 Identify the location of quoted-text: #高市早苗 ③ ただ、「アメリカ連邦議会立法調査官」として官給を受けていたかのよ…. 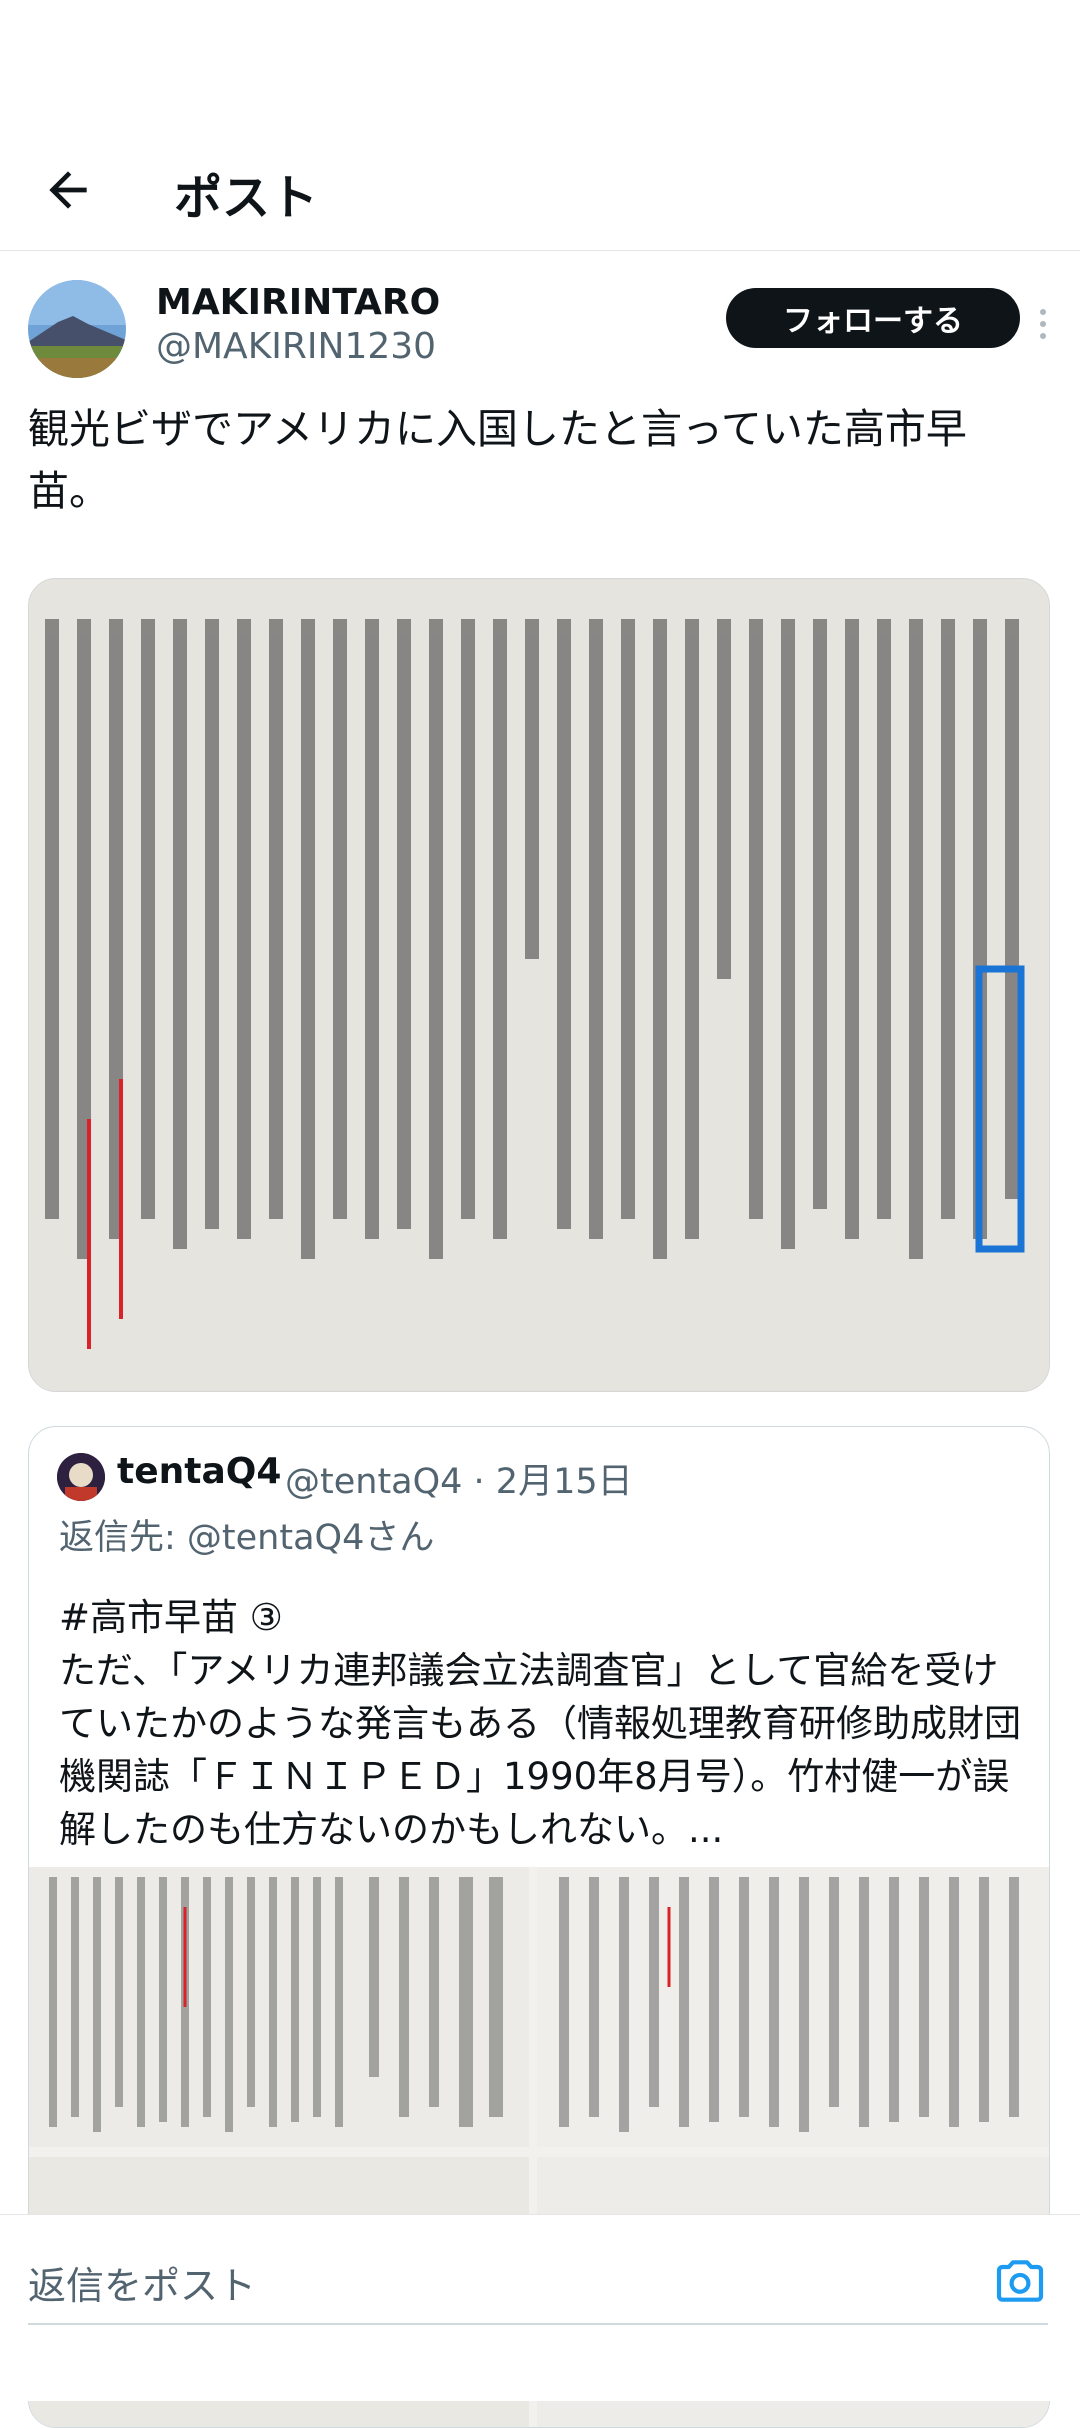
(540, 1723).